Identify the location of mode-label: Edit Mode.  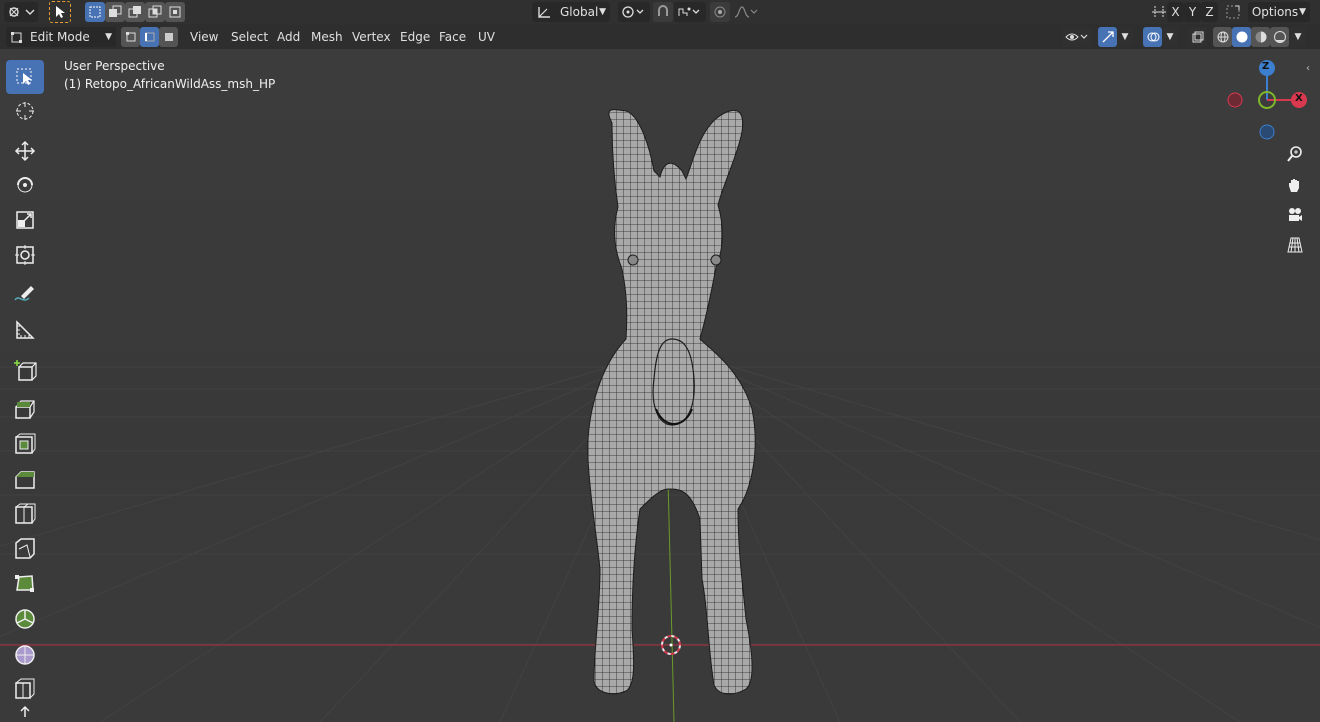
(60, 37).